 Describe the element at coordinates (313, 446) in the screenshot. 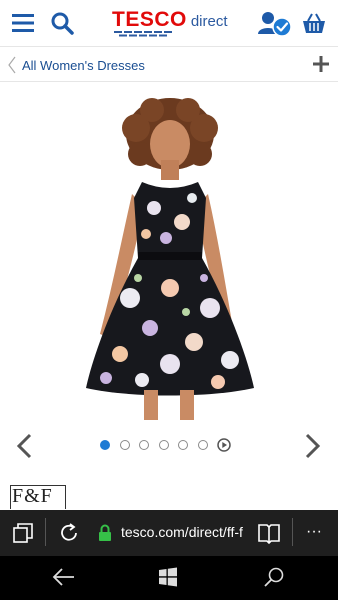

I see `next-arrow-icon` at that location.